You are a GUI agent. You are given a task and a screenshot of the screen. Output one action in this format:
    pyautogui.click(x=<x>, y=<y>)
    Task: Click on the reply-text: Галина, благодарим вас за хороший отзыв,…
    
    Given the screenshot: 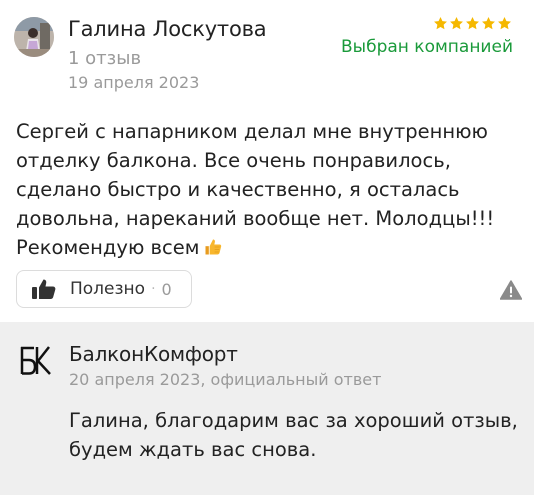 What is the action you would take?
    pyautogui.click(x=293, y=435)
    